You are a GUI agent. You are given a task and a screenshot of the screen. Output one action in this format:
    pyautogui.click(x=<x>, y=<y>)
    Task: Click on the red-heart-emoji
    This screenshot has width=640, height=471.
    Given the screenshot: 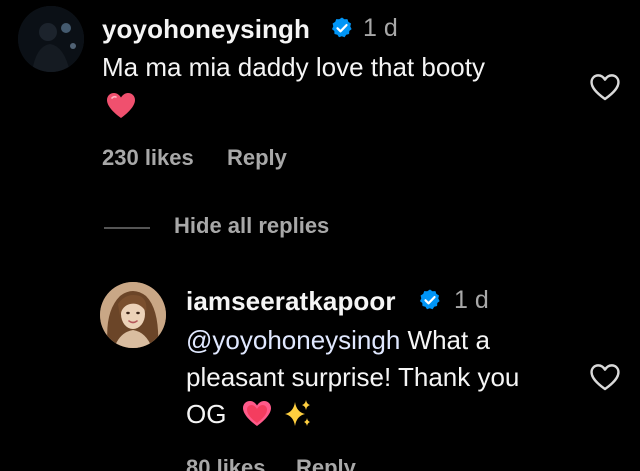 What is the action you would take?
    pyautogui.click(x=121, y=105)
    